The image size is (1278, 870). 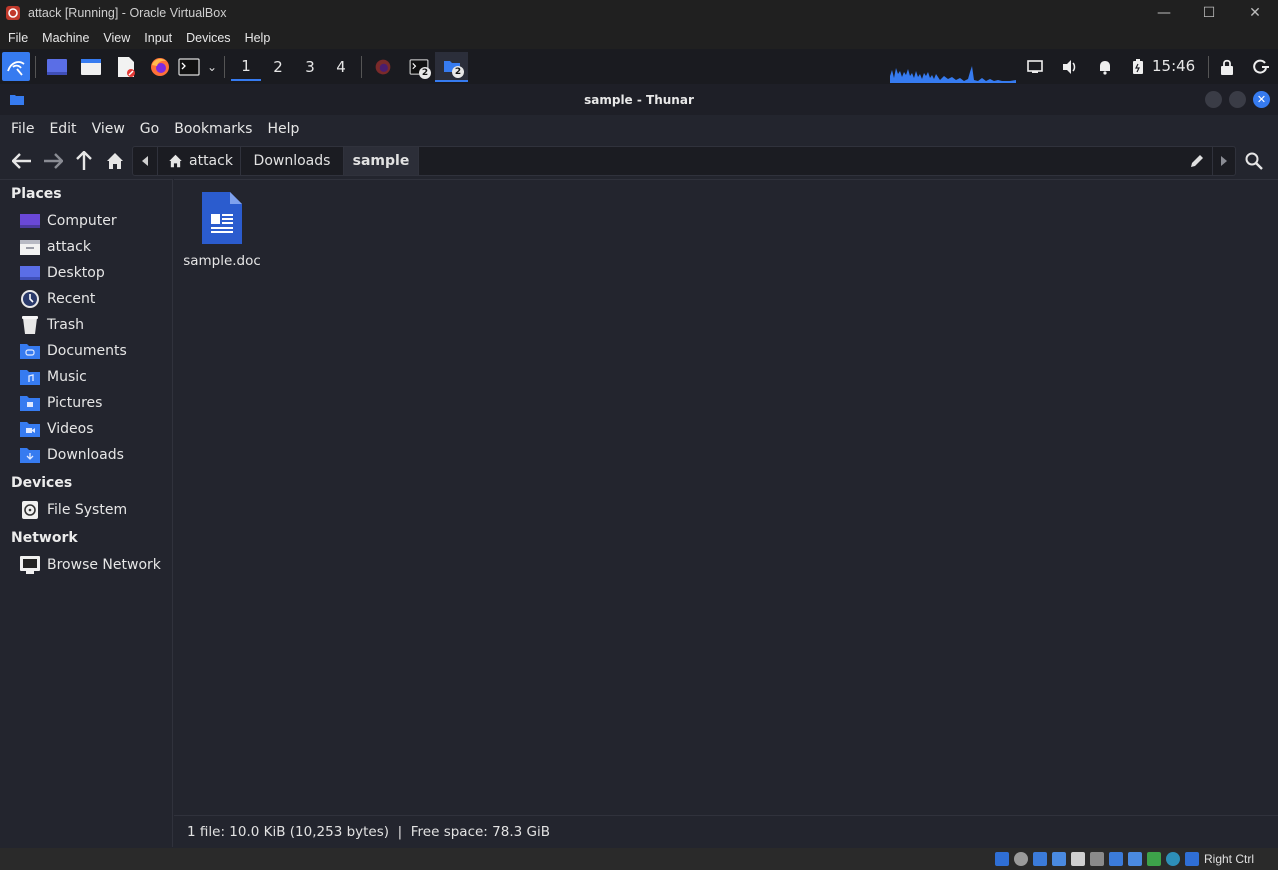 What do you see at coordinates (1197, 161) in the screenshot?
I see `edit-location-button` at bounding box center [1197, 161].